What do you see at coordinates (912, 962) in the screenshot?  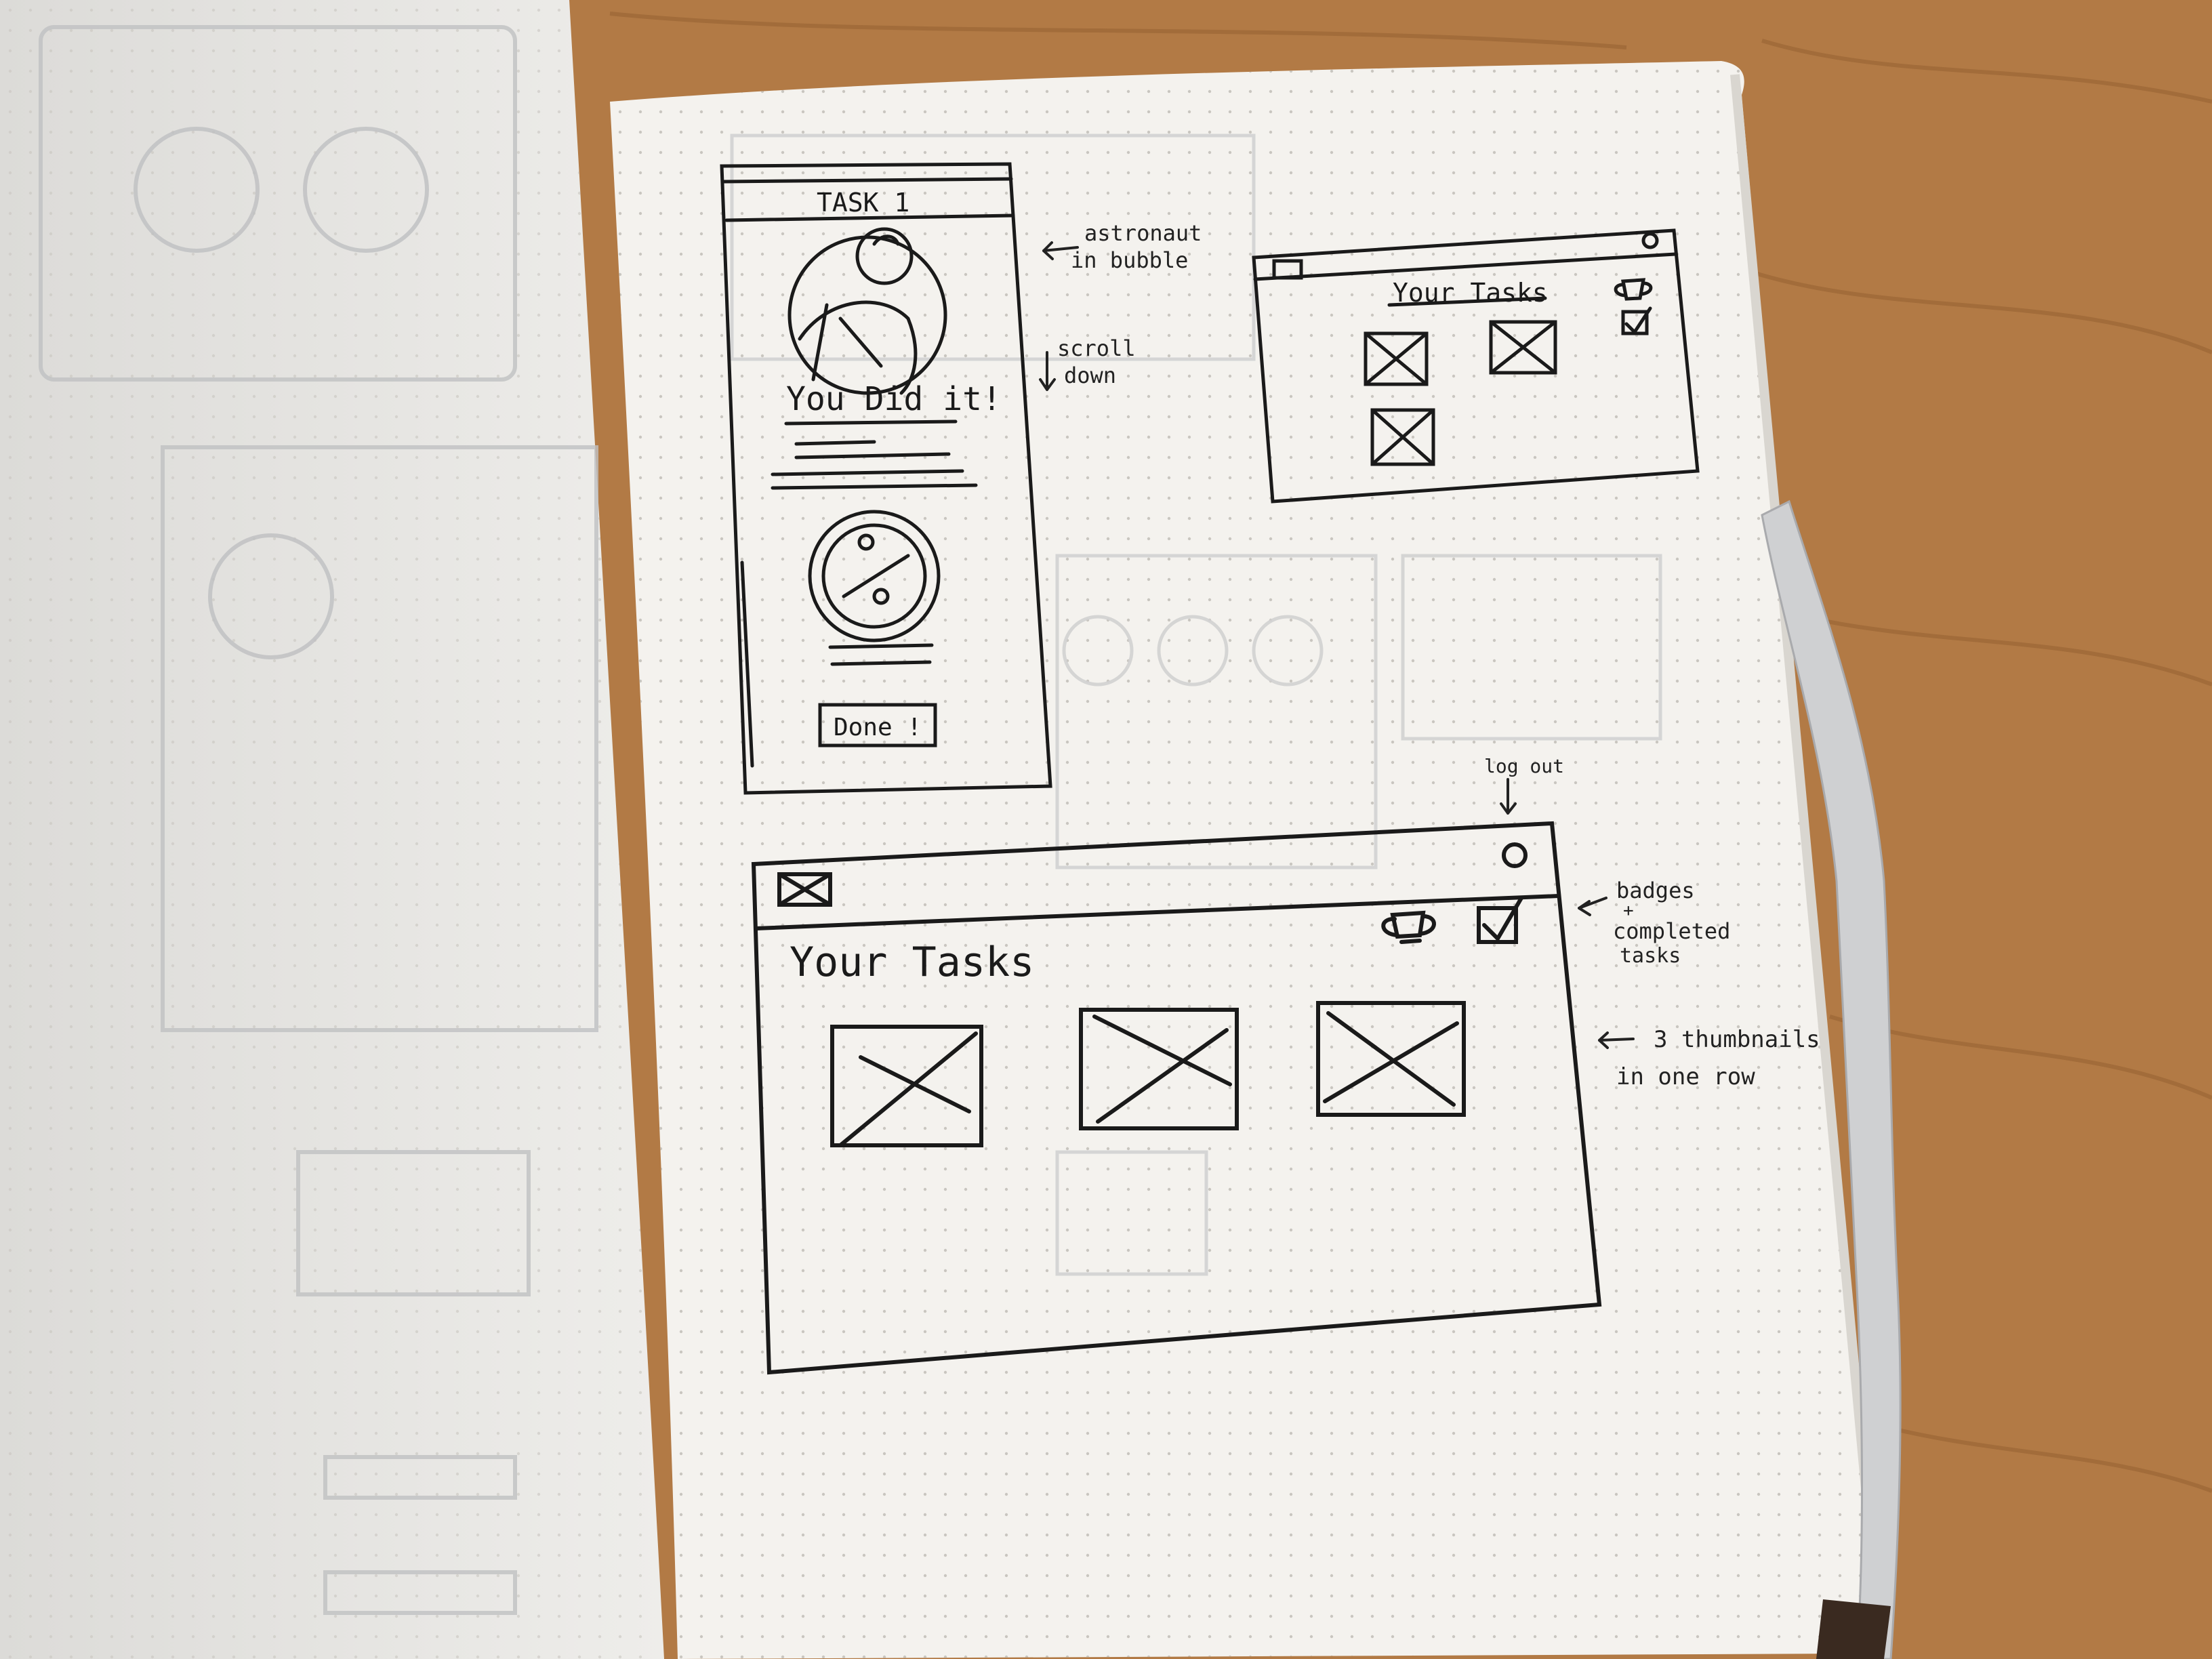 I see `large-desktop-title: Your Tasks` at bounding box center [912, 962].